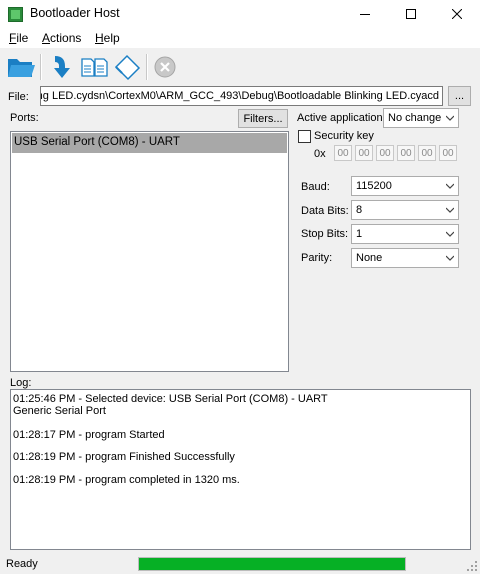 The height and width of the screenshot is (574, 480). What do you see at coordinates (325, 234) in the screenshot?
I see `stop-bits-label: Stop Bits:` at bounding box center [325, 234].